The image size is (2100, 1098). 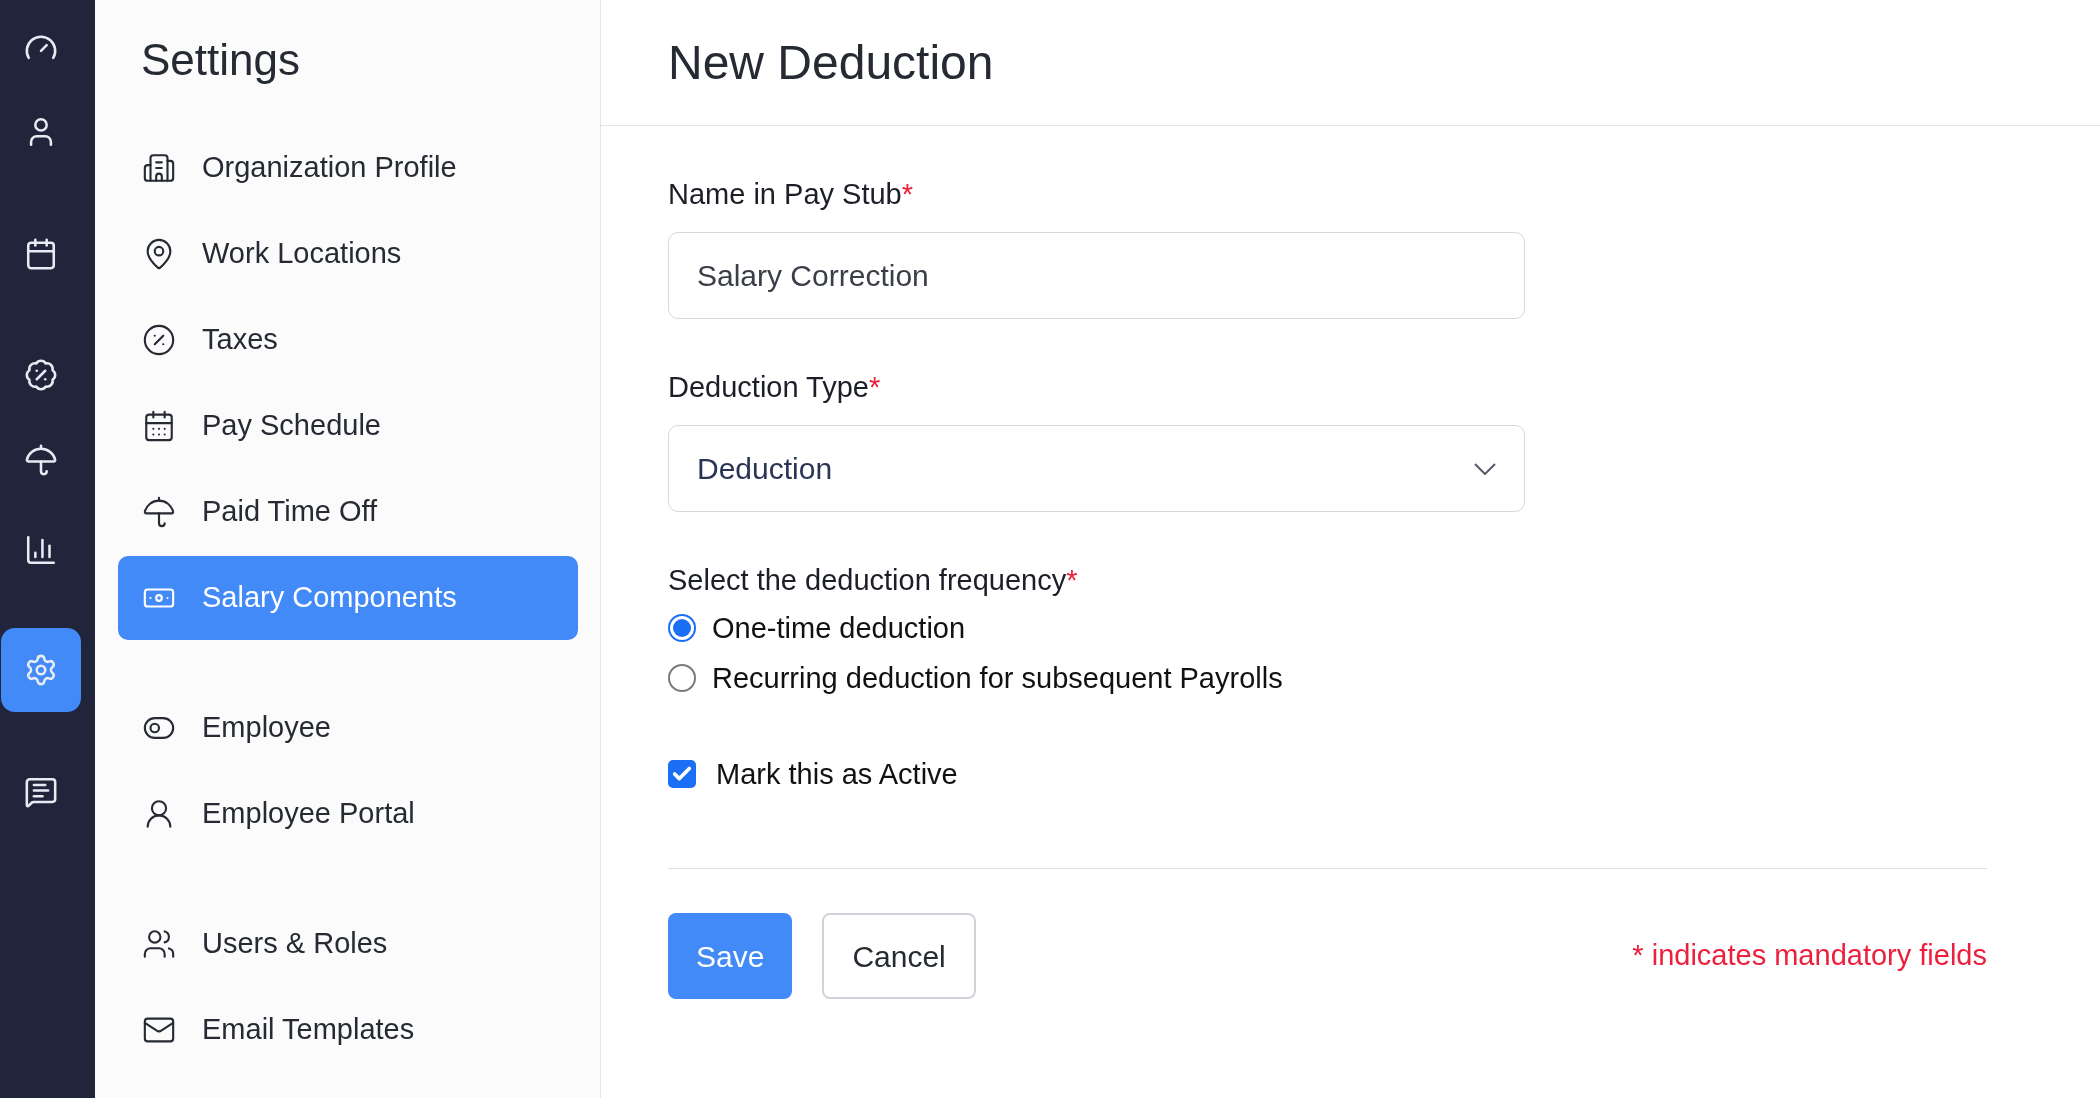 What do you see at coordinates (348, 1030) in the screenshot?
I see `sidebar-item: Email Templates` at bounding box center [348, 1030].